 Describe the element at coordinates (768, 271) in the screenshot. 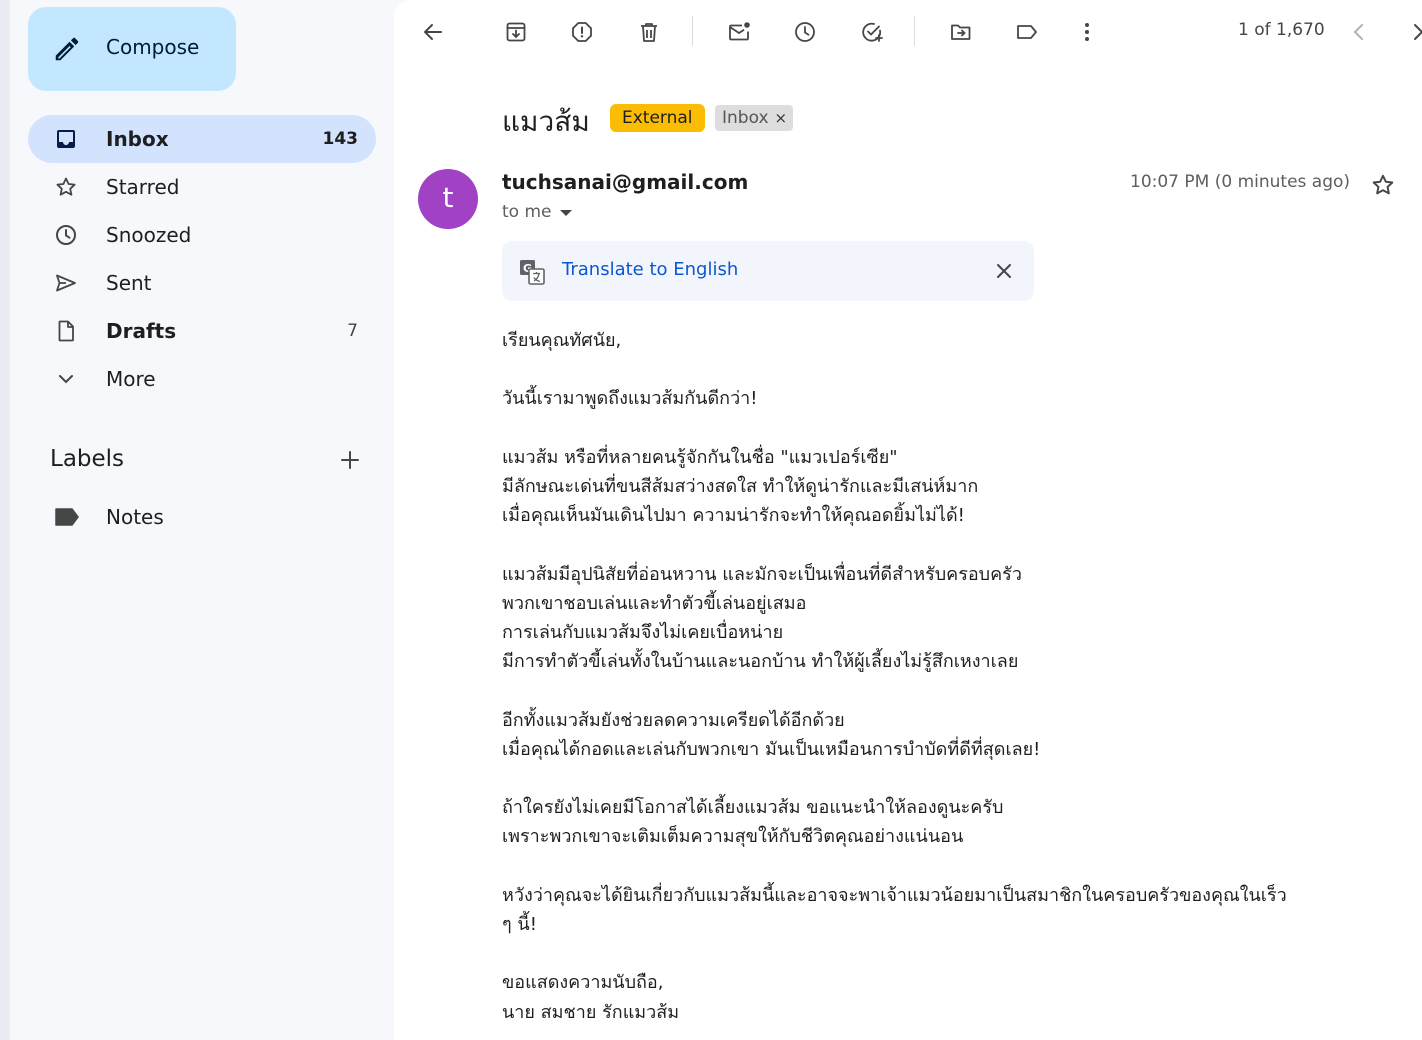

I see `translate-banner: G Translate to English` at that location.